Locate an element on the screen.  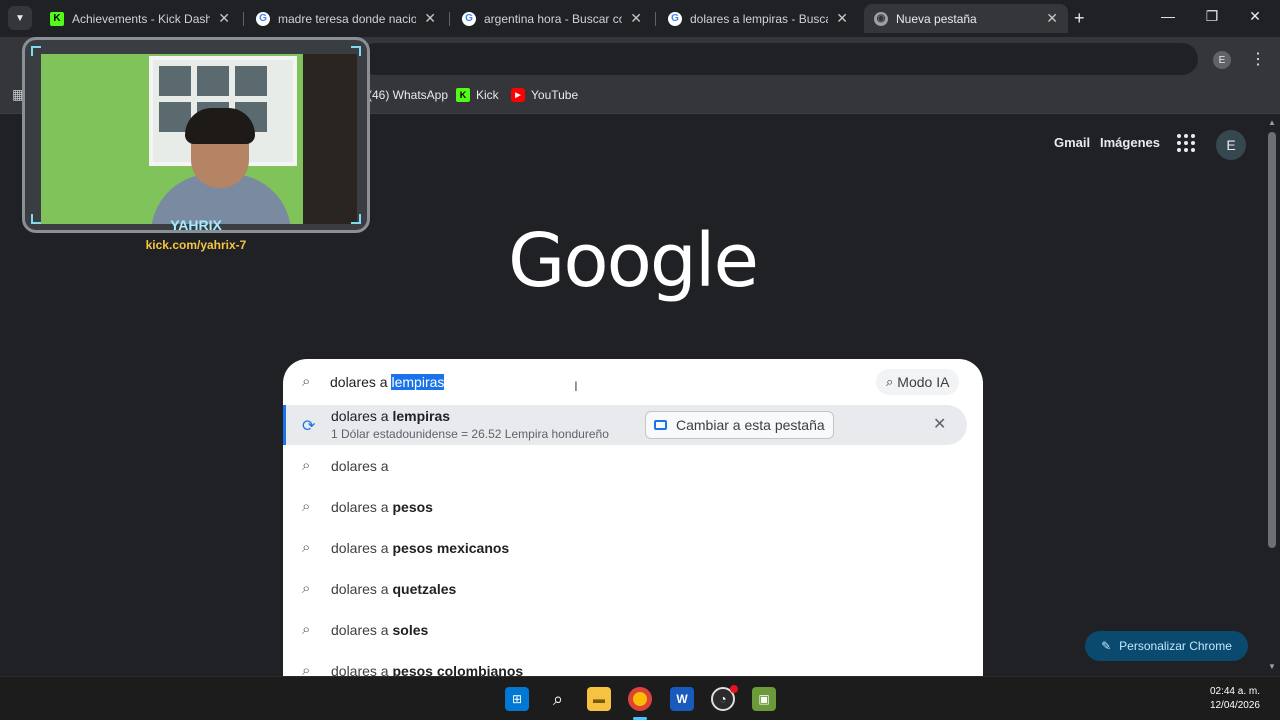
switch-to-tab-button: Cambiar a esta pestaña is located at coordinates (739, 425).